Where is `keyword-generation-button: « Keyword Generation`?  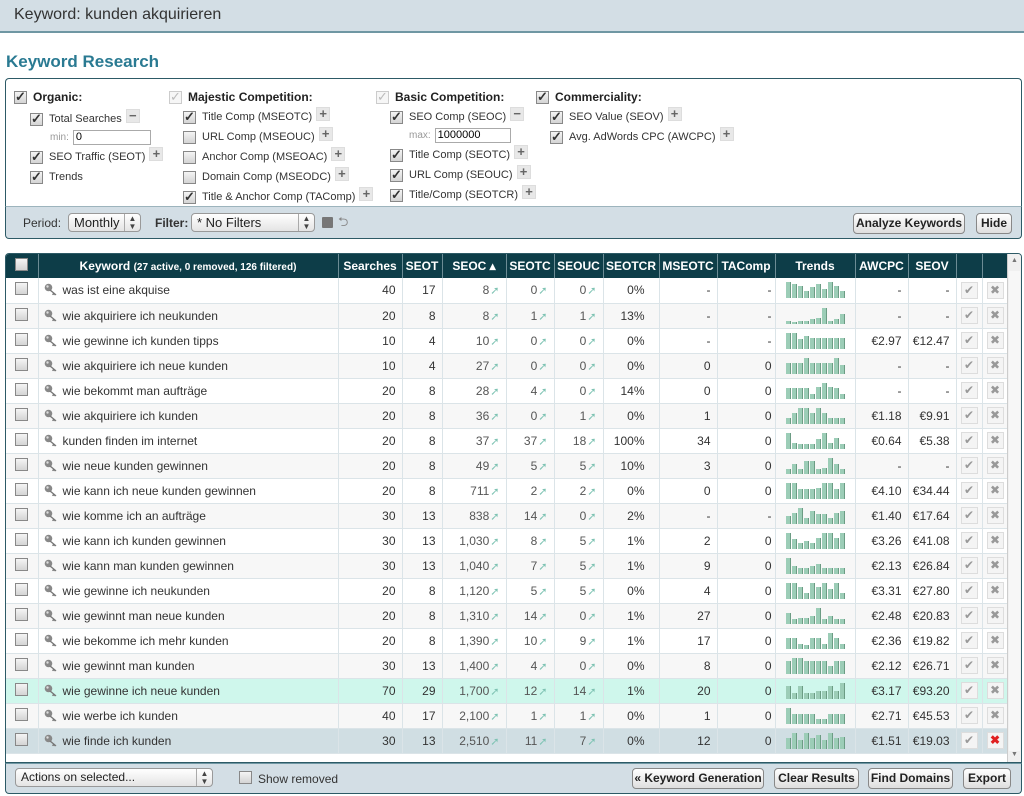
keyword-generation-button: « Keyword Generation is located at coordinates (698, 778).